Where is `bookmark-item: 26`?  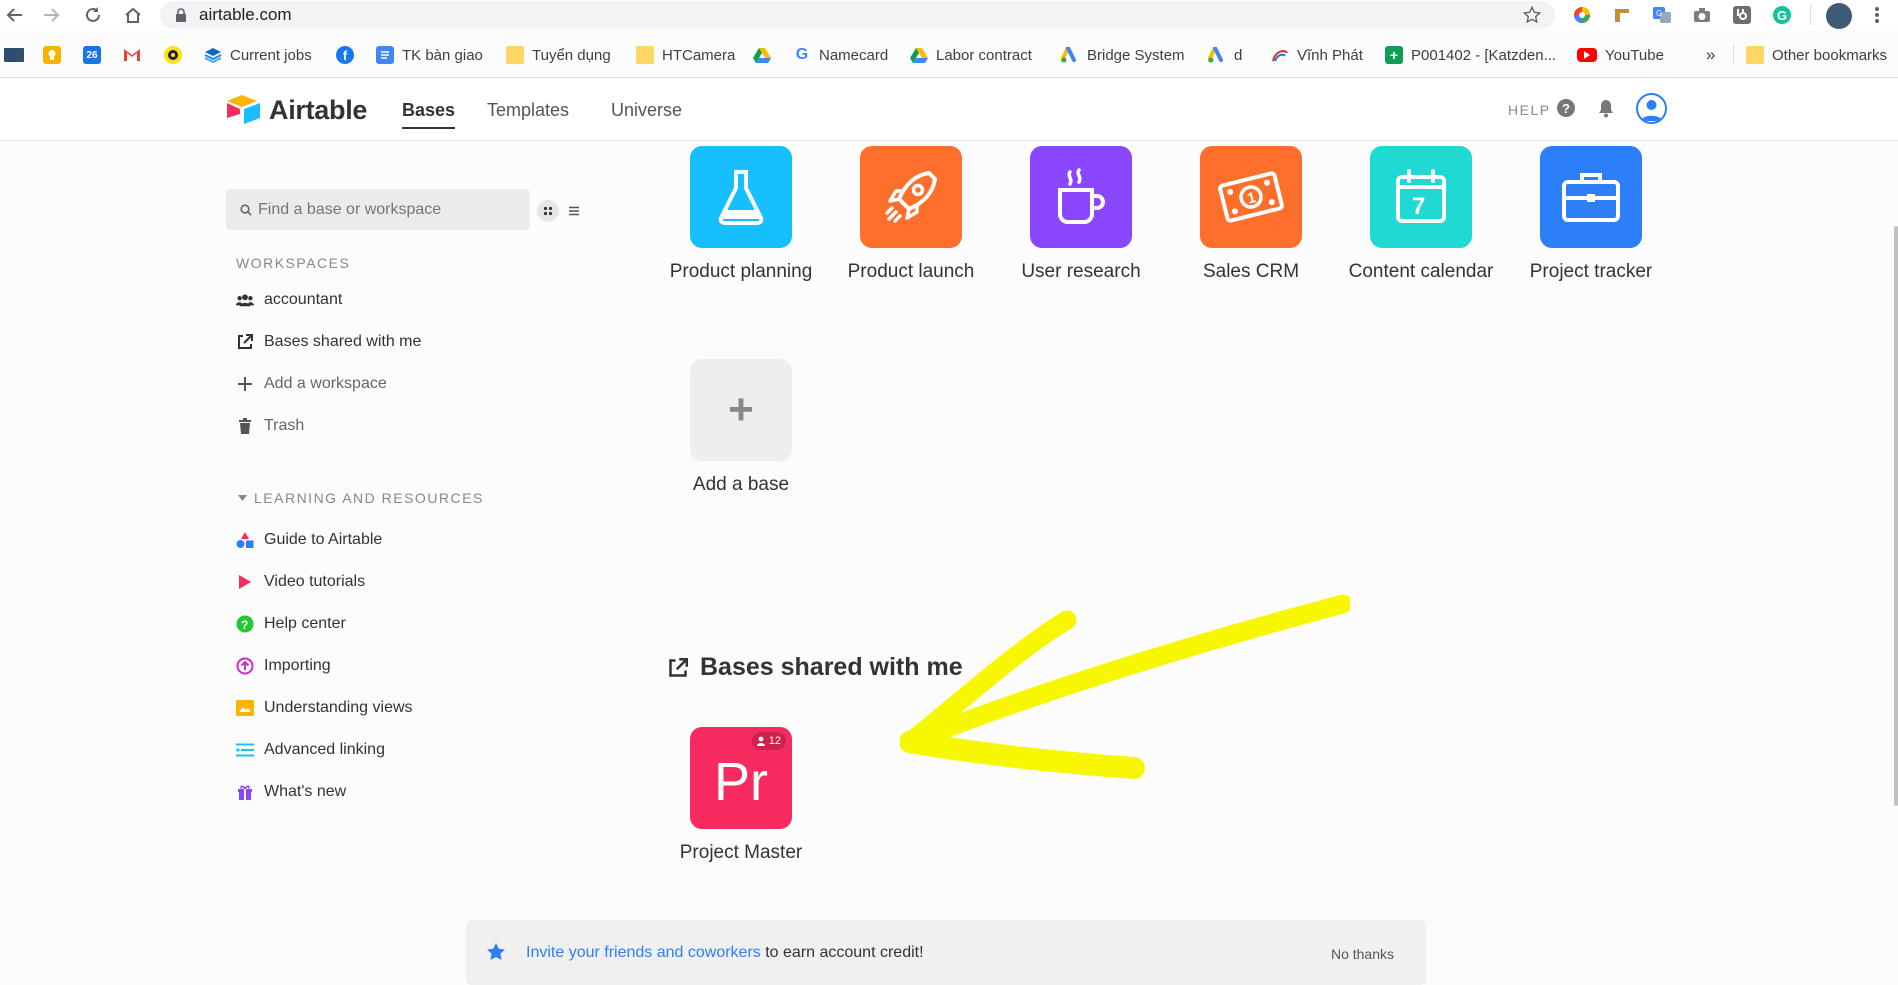
bookmark-item: 26 is located at coordinates (96, 55).